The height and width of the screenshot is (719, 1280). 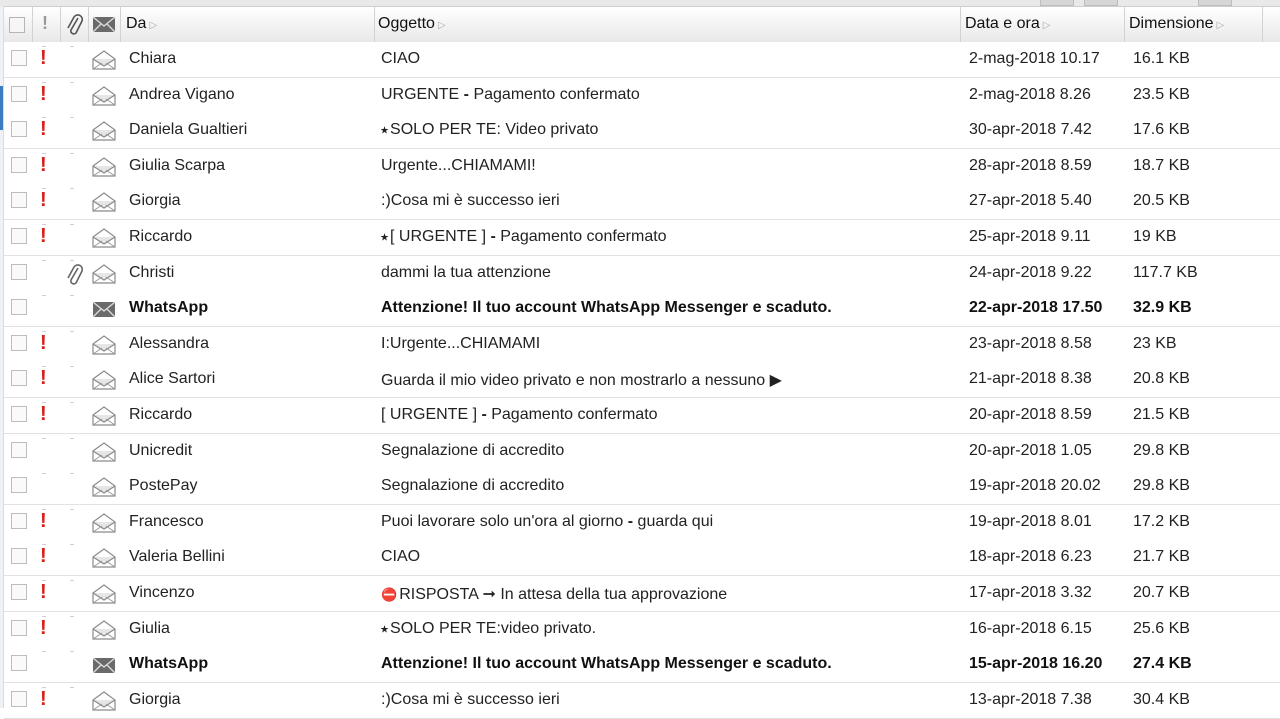 What do you see at coordinates (667, 24) in the screenshot?
I see `column-header-subject: Oggetto ▷` at bounding box center [667, 24].